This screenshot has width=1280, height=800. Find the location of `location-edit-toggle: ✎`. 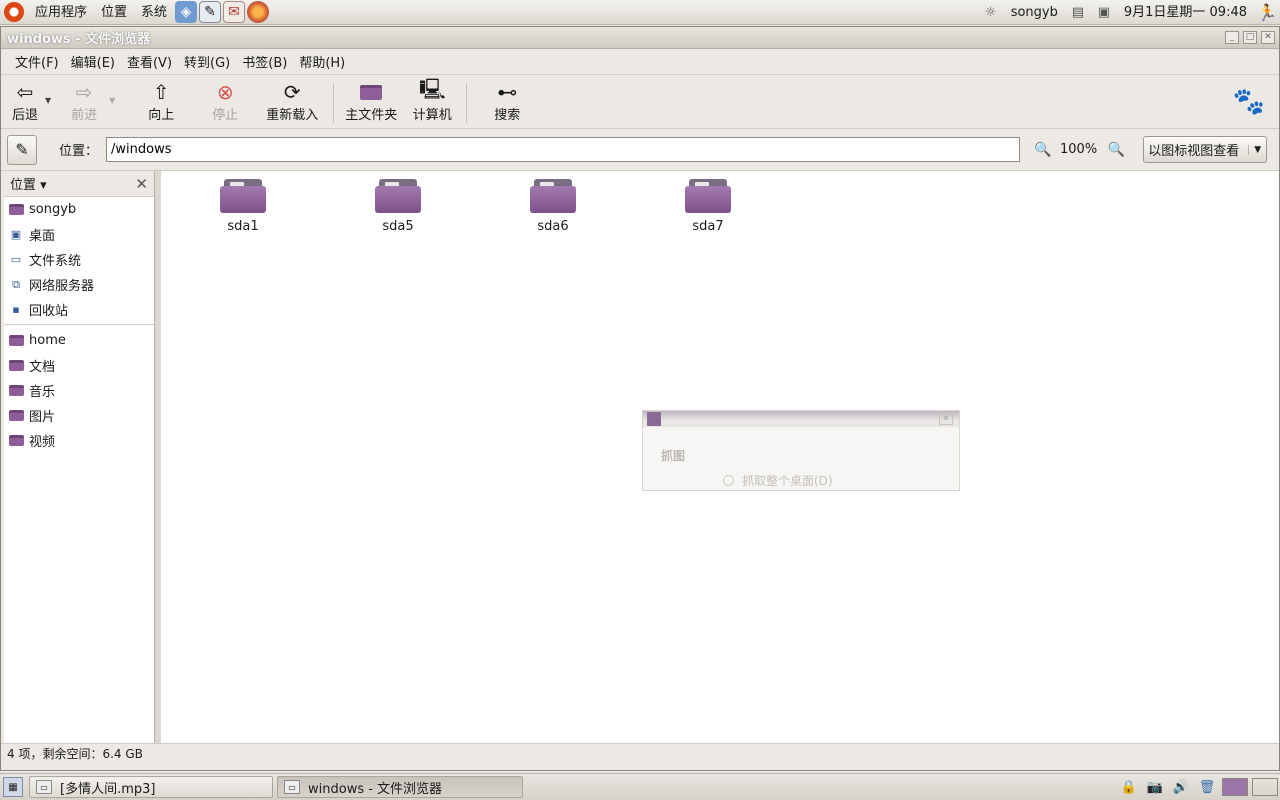

location-edit-toggle: ✎ is located at coordinates (22, 149).